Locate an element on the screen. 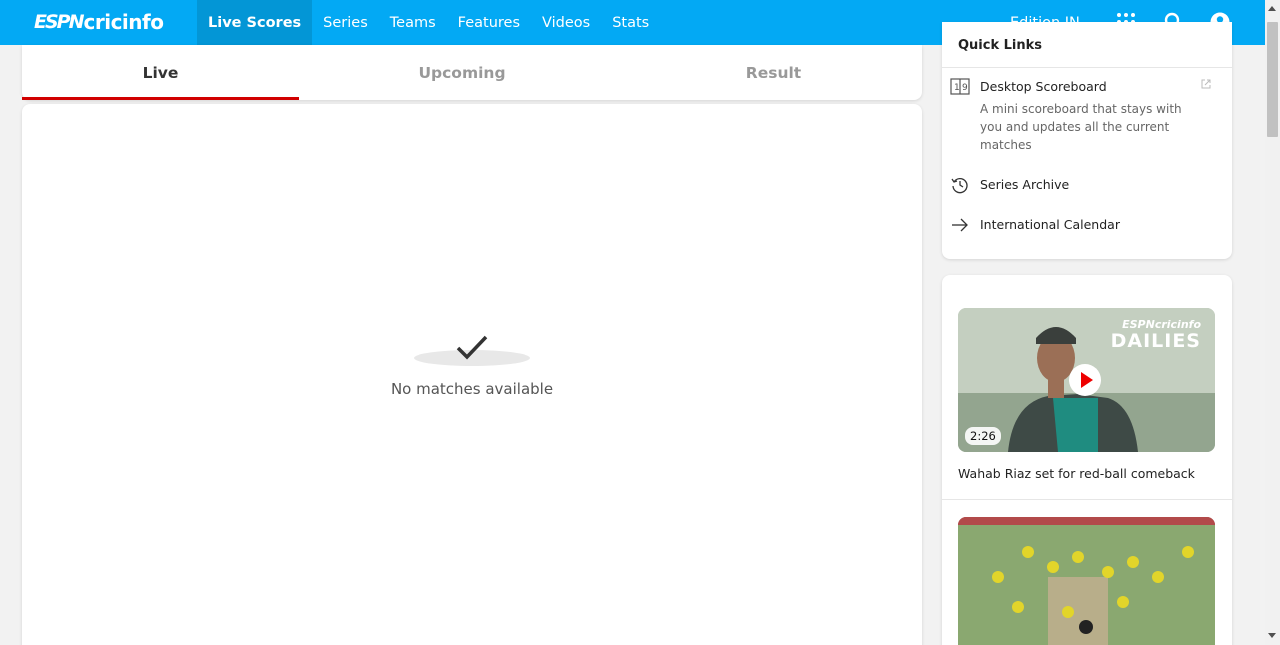 The width and height of the screenshot is (1280, 645). scoreboard-icon: 1 9 is located at coordinates (960, 86).